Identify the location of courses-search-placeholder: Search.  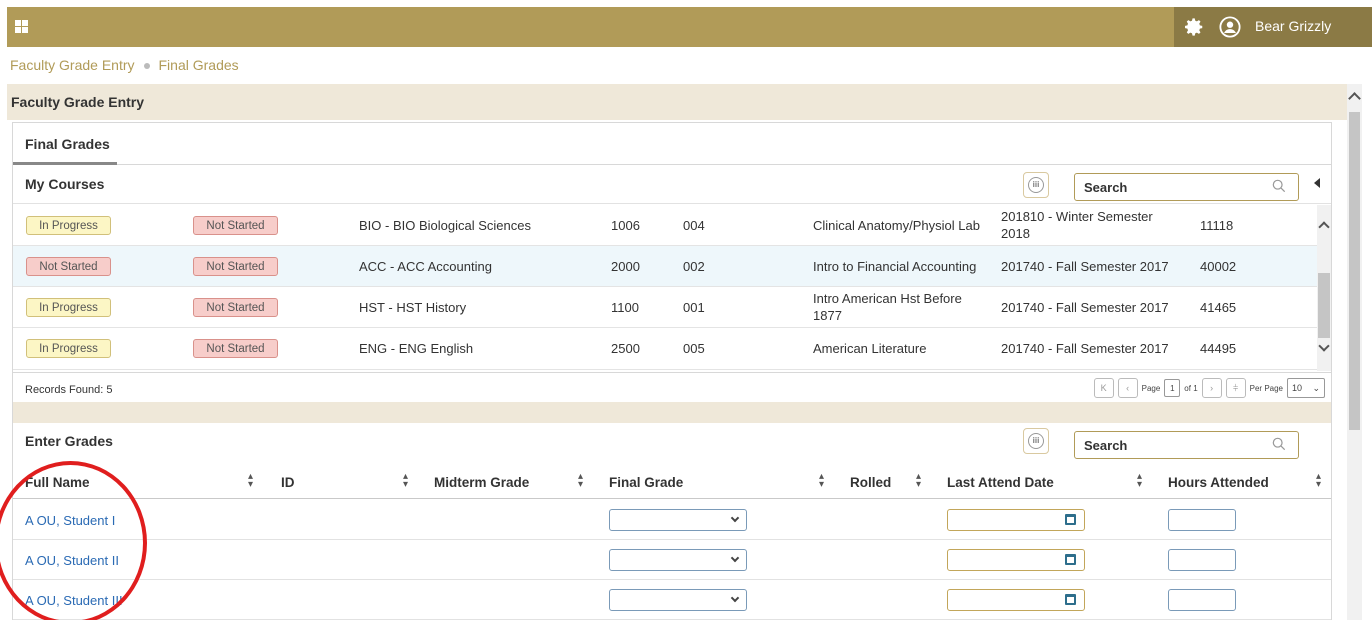
(1106, 187).